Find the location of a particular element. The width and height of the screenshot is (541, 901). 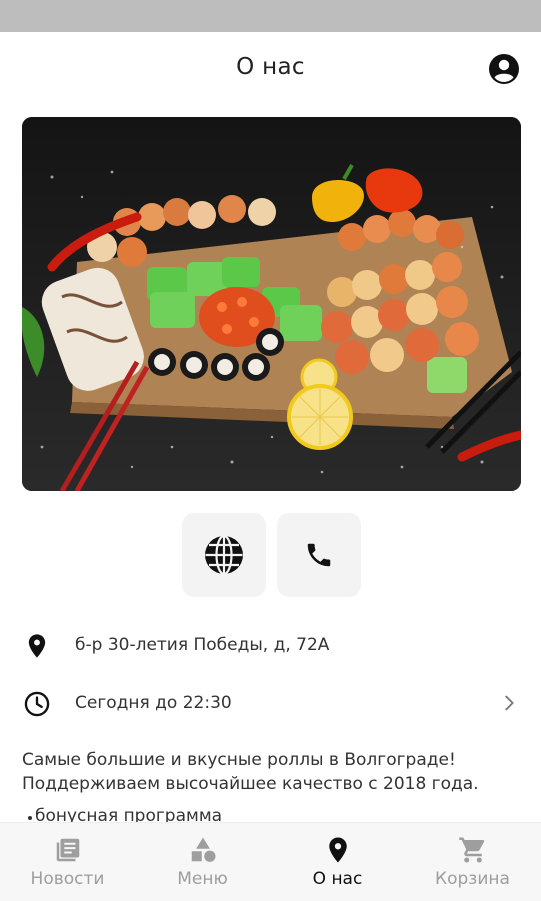

account-circle-icon is located at coordinates (504, 69).